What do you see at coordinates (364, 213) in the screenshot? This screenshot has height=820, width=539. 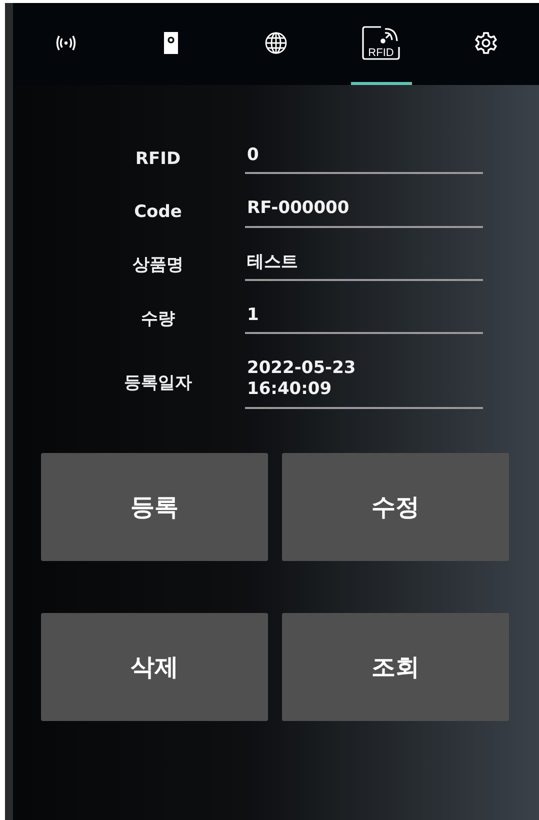 I see `input-field: RF-000000` at bounding box center [364, 213].